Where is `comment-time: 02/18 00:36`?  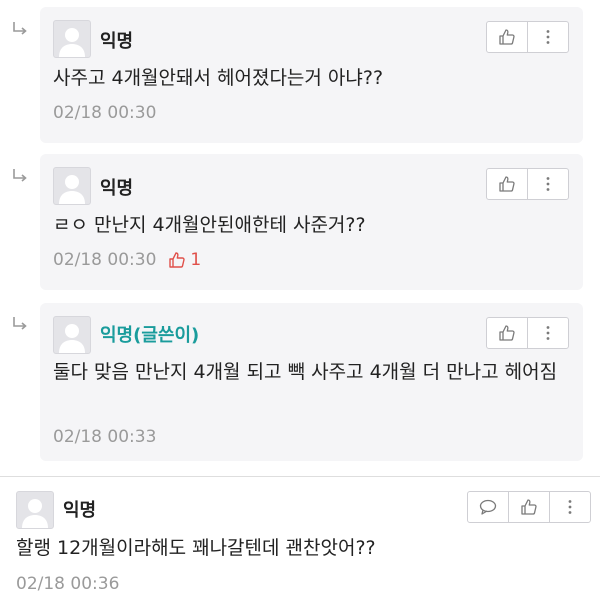
comment-time: 02/18 00:36 is located at coordinates (68, 584).